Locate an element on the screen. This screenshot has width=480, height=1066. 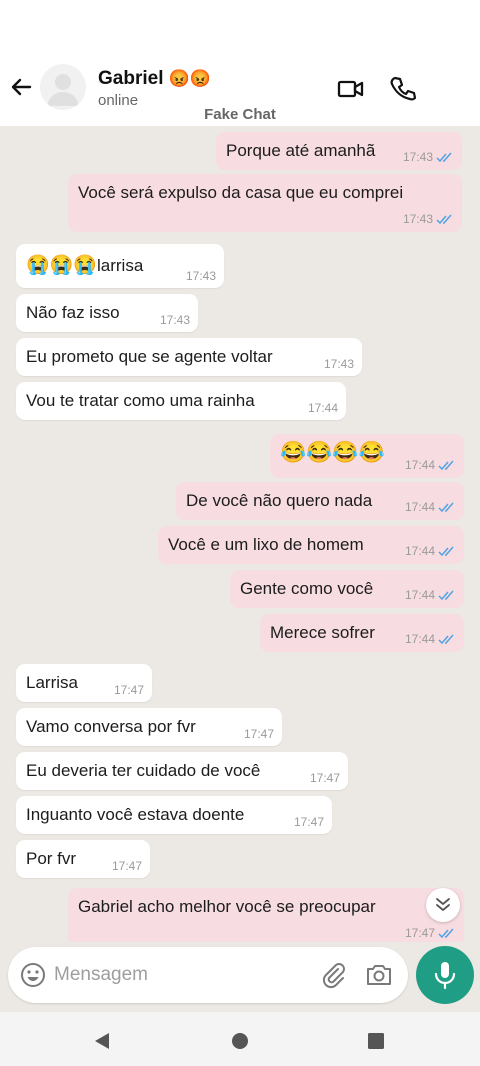
message-bubble-outgoing: Gente como você 17:44 is located at coordinates (347, 589).